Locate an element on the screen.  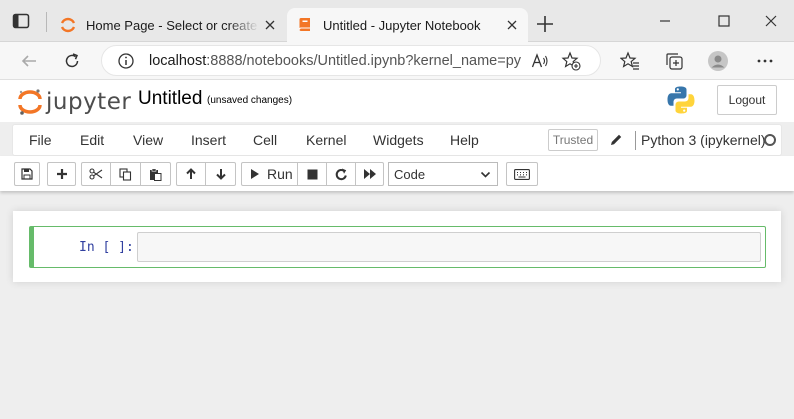
restart-kernel-button is located at coordinates (341, 174).